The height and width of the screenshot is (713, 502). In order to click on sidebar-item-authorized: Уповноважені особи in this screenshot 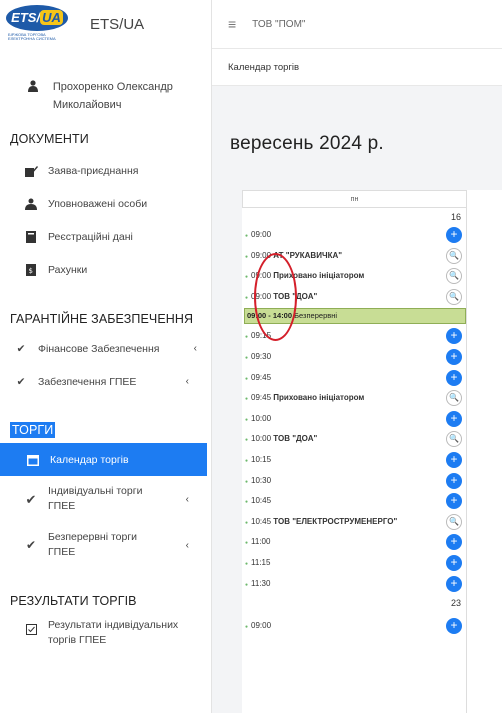, I will do `click(105, 203)`.